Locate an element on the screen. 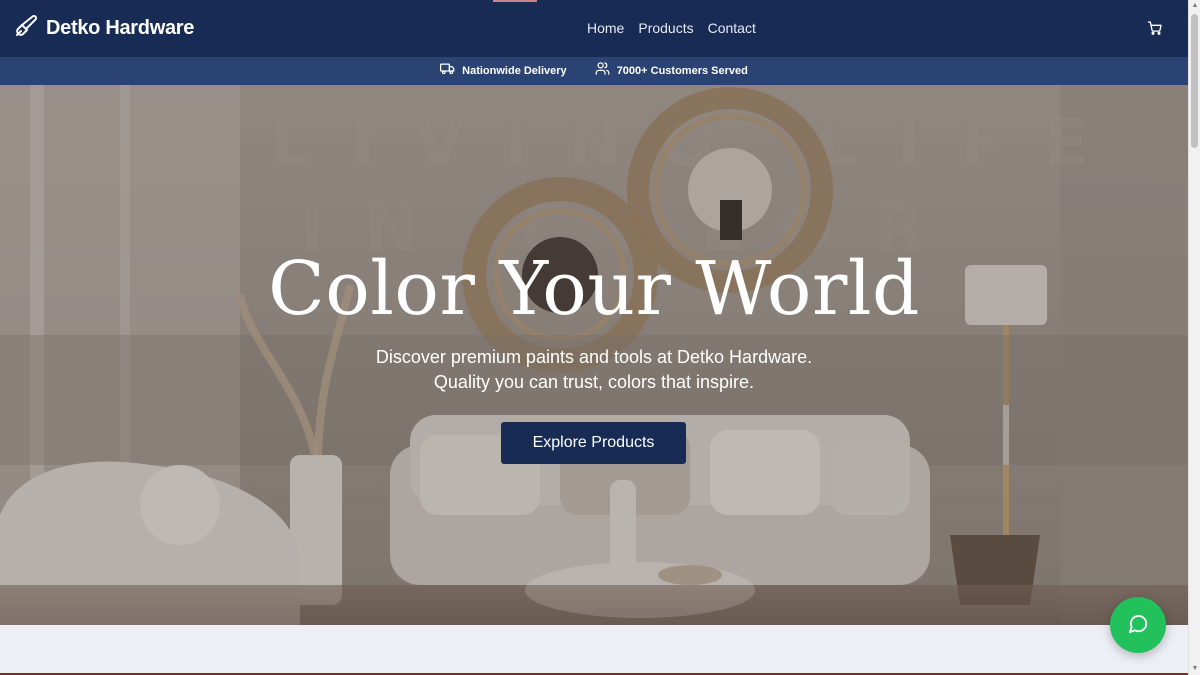 This screenshot has height=675, width=1200. page-load-progress is located at coordinates (515, 1).